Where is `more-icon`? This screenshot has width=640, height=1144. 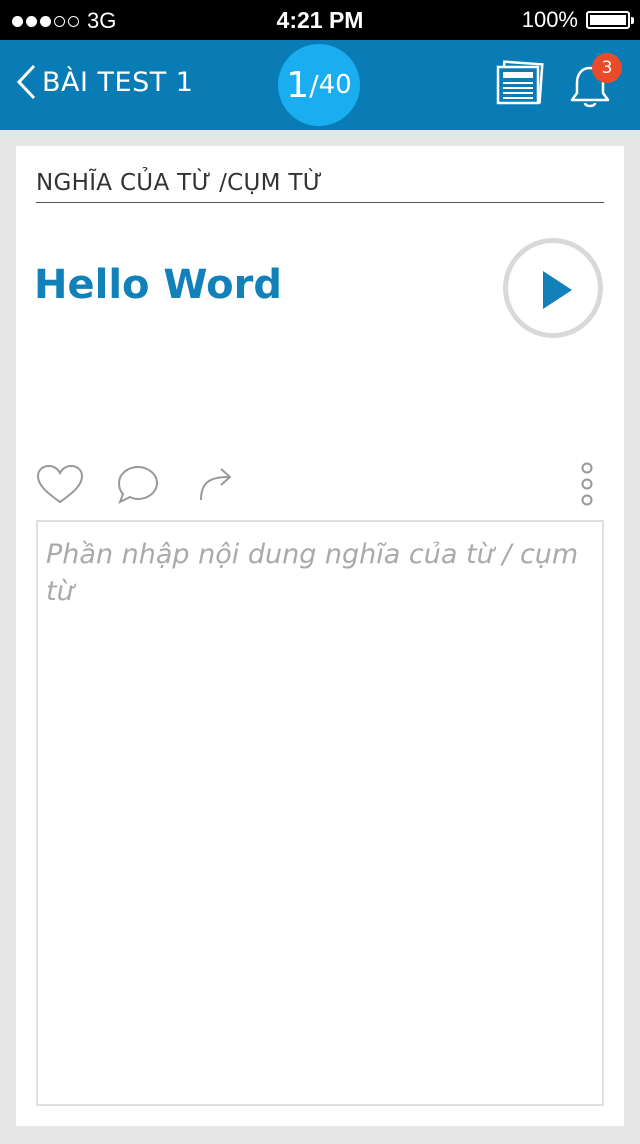 more-icon is located at coordinates (587, 485).